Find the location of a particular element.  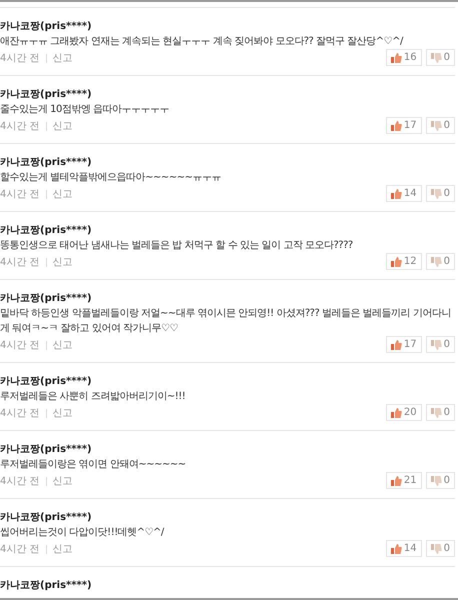

like-button: 16 is located at coordinates (404, 57).